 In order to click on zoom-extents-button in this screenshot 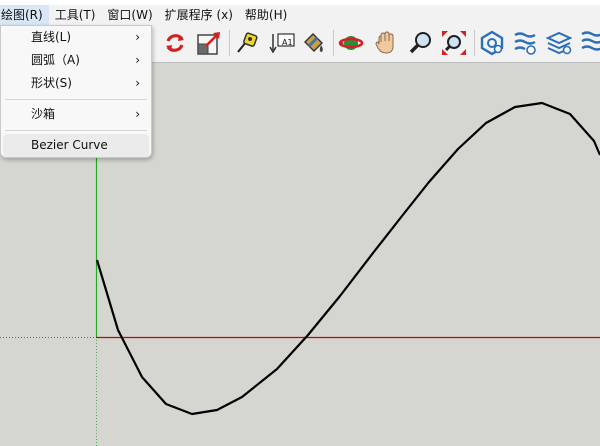, I will do `click(454, 43)`.